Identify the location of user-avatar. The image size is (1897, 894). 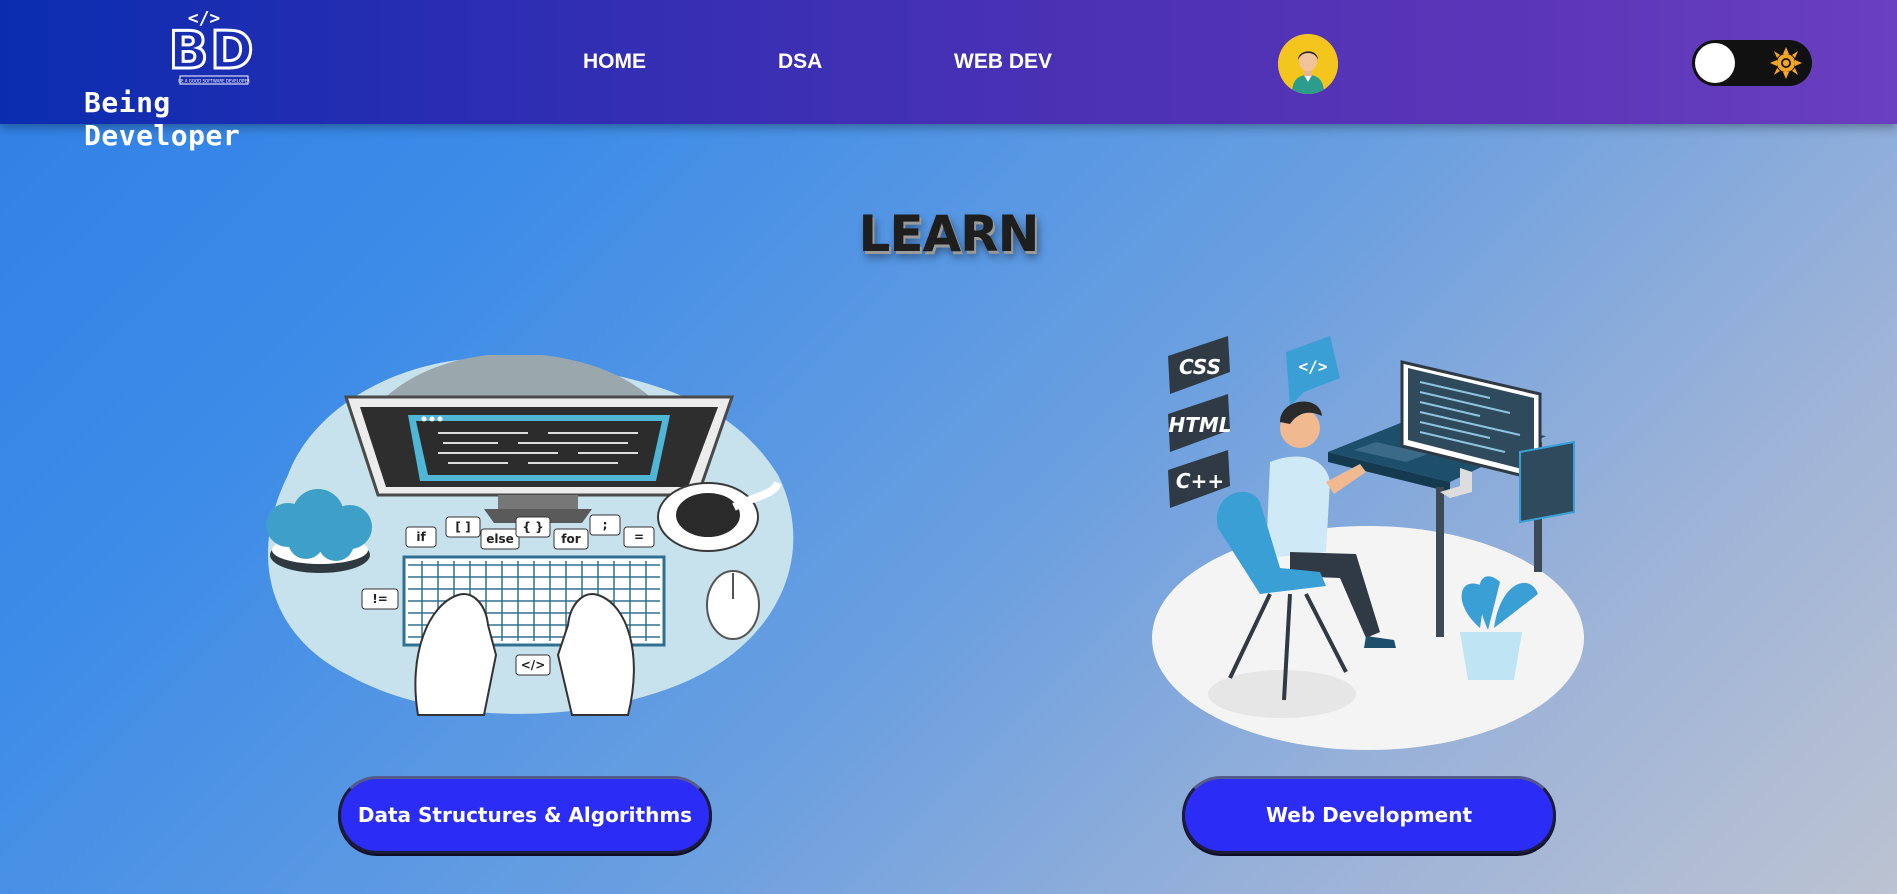
(1308, 64).